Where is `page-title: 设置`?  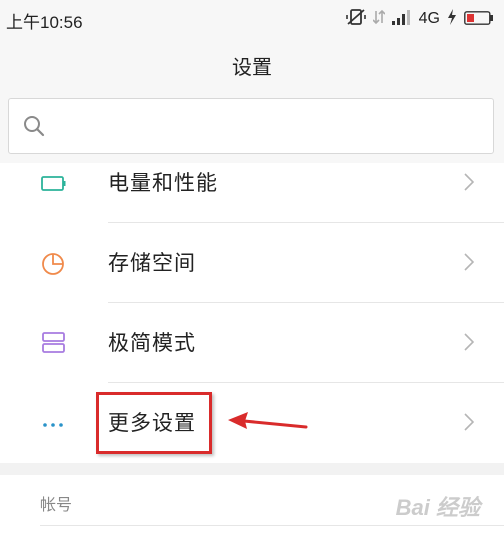
page-title: 设置 is located at coordinates (252, 67).